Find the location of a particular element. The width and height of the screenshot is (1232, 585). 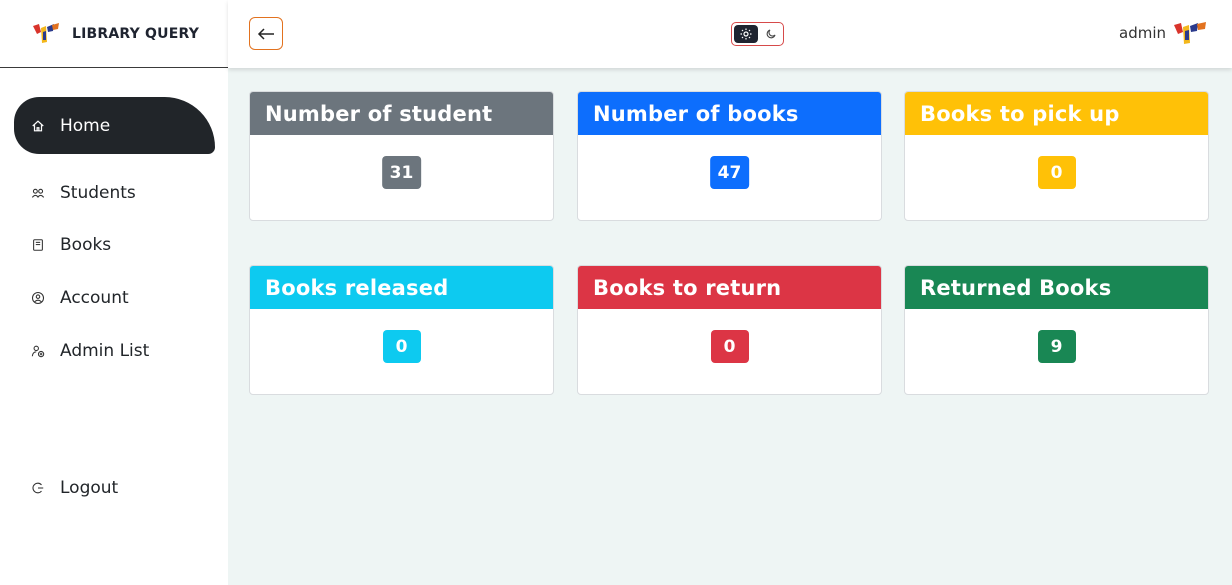

sidebar-item-logout: Logout is located at coordinates (114, 487).